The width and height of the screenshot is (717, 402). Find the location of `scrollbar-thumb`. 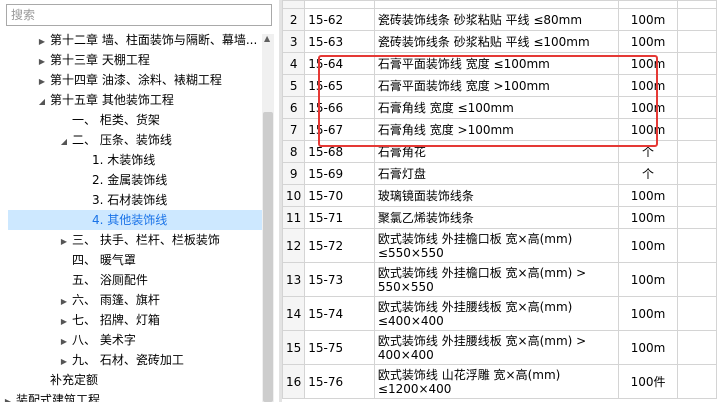

scrollbar-thumb is located at coordinates (268, 257).